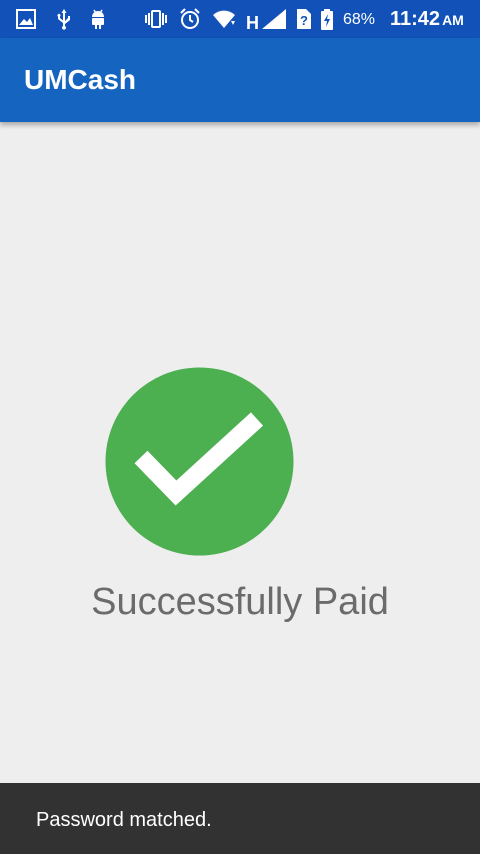  Describe the element at coordinates (327, 19) in the screenshot. I see `battery-charging-icon` at that location.